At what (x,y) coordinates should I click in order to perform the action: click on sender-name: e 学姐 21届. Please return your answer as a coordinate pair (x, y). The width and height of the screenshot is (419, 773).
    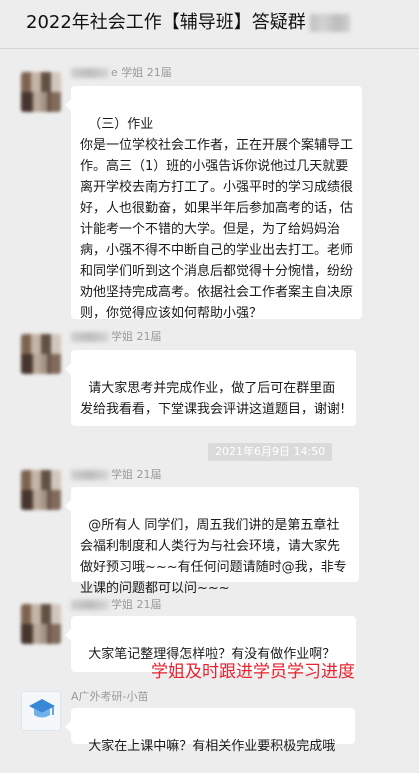
    Looking at the image, I should click on (121, 73).